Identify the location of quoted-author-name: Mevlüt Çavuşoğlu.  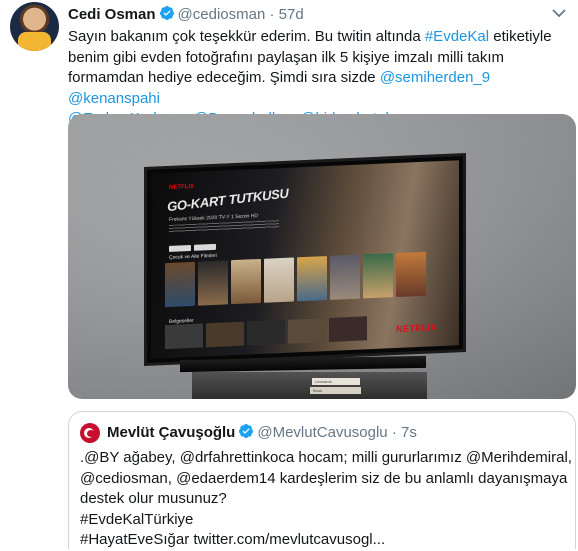
(171, 432).